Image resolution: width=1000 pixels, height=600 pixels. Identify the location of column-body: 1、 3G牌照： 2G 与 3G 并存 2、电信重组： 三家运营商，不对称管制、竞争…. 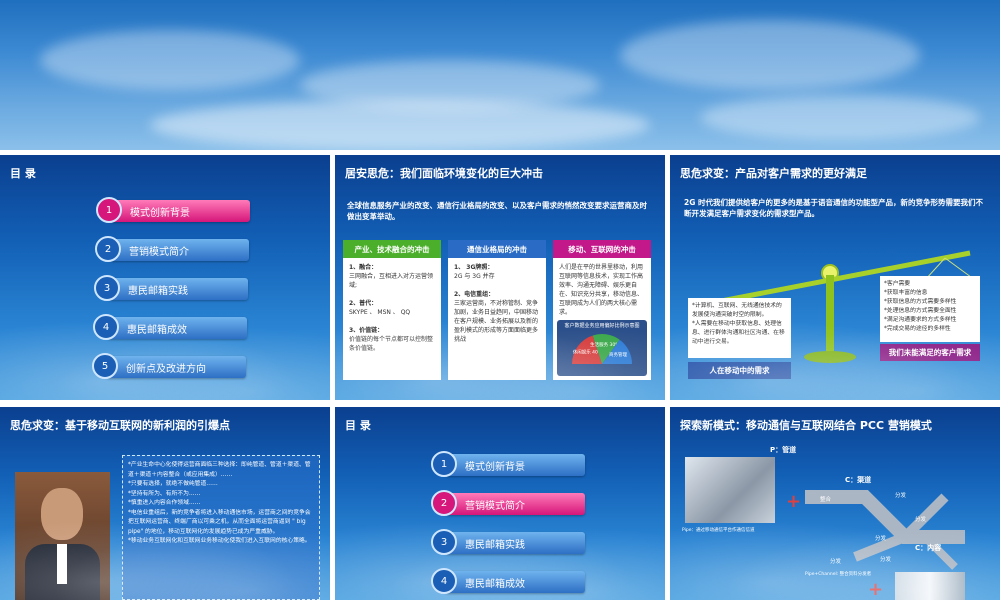
(497, 303).